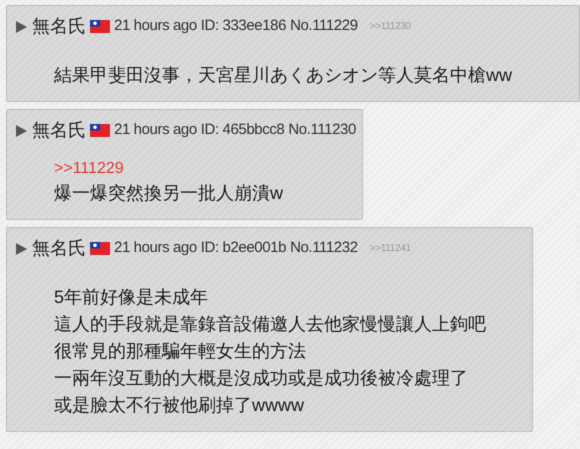  I want to click on post-number: No.111229, so click(324, 26).